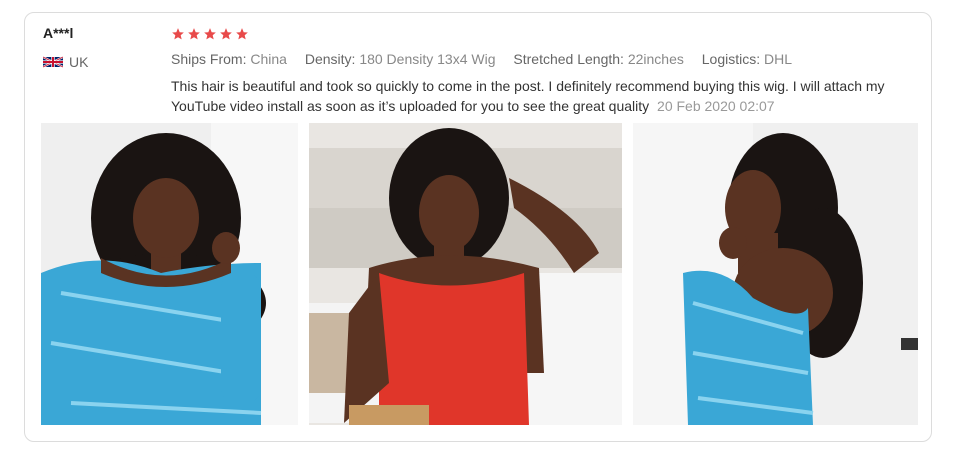 The width and height of the screenshot is (960, 457). Describe the element at coordinates (568, 59) in the screenshot. I see `length-label: Stretched Length:` at that location.